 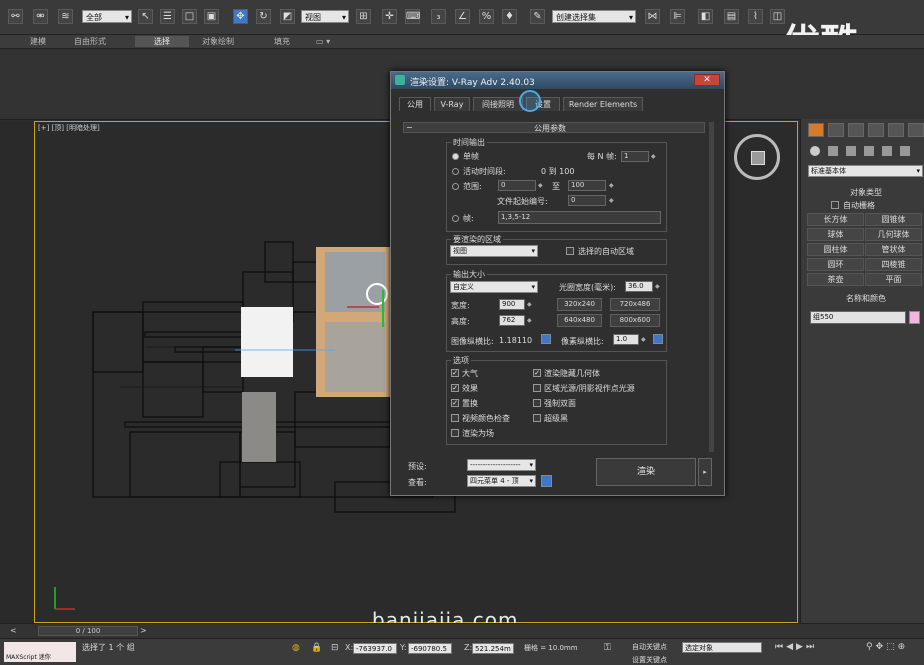 What do you see at coordinates (865, 171) in the screenshot?
I see `category-dropdown: 标准基本体` at bounding box center [865, 171].